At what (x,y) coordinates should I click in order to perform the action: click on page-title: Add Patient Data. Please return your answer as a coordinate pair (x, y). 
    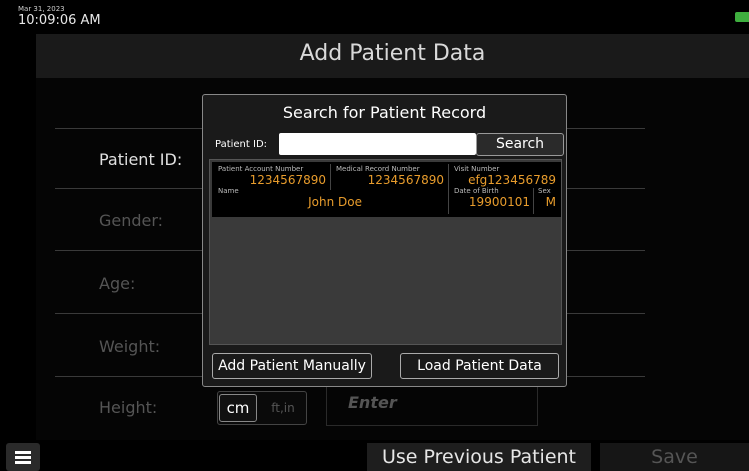
    Looking at the image, I should click on (392, 53).